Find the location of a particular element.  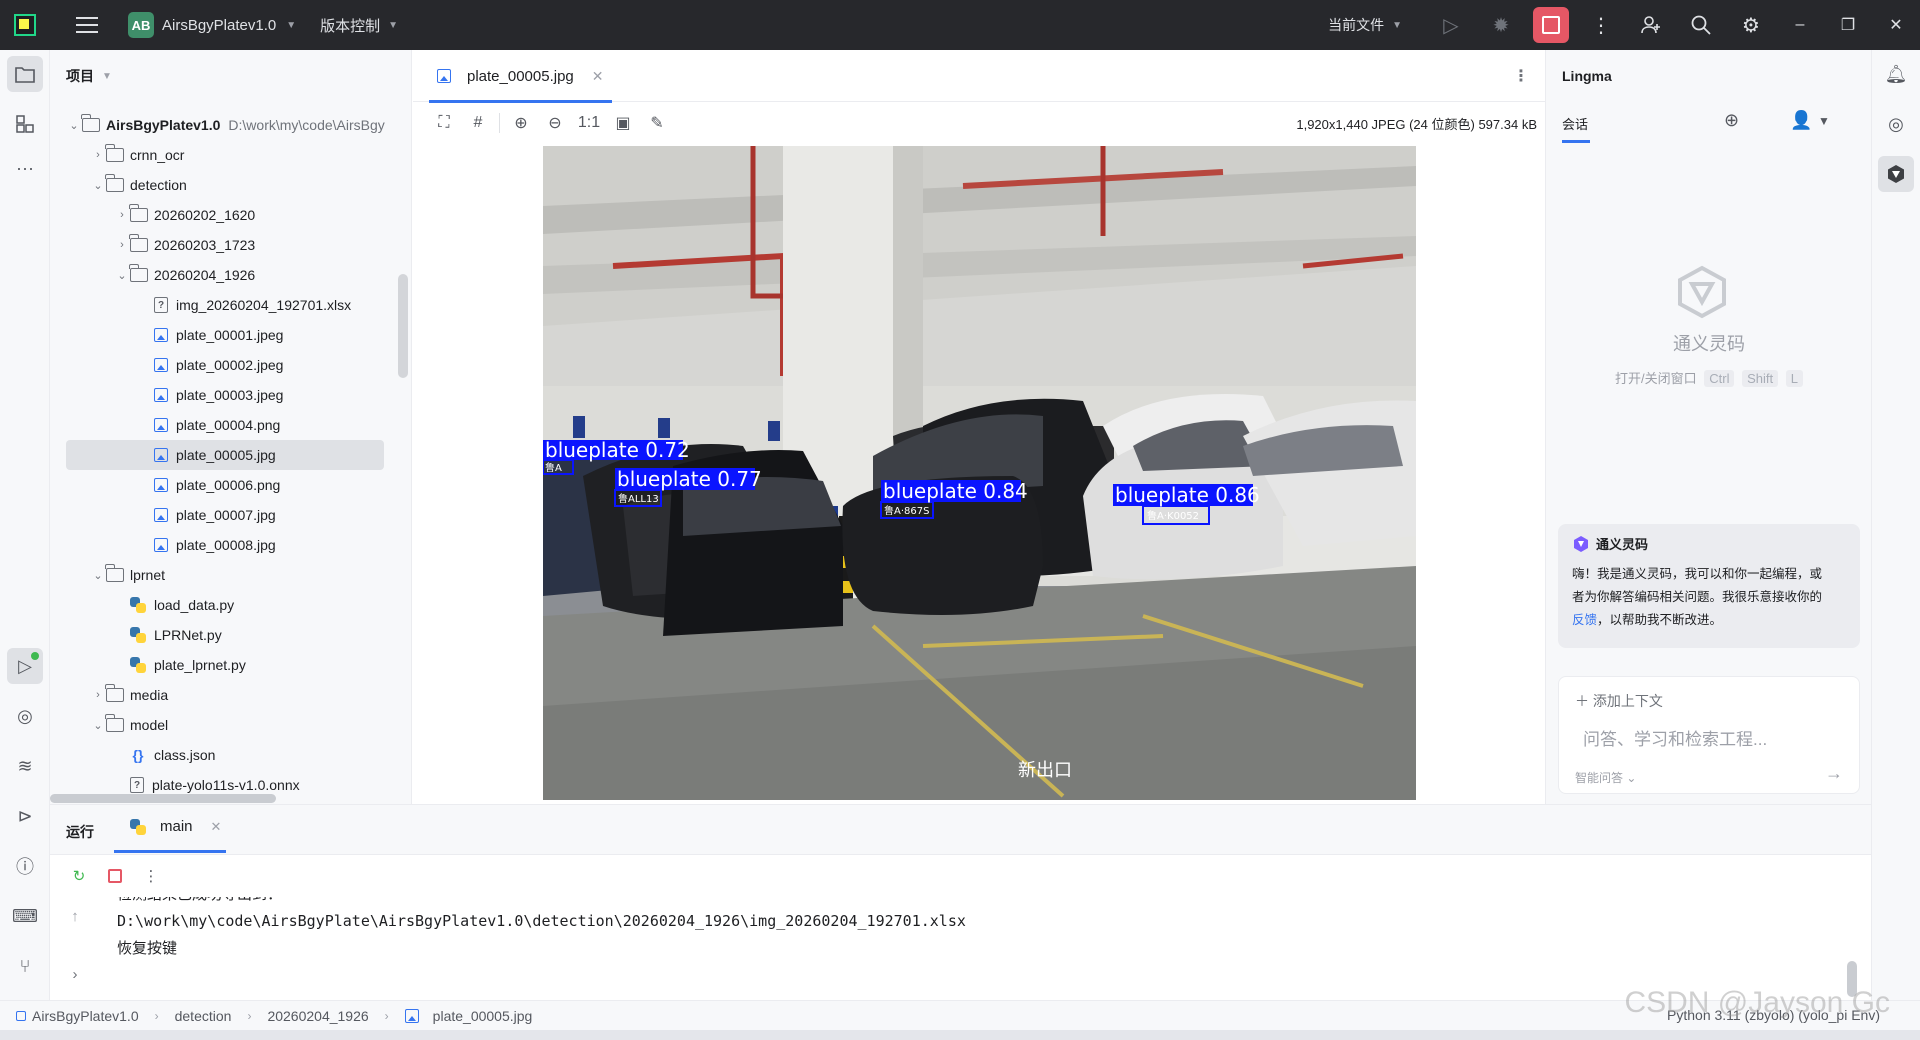

tree-item-label: plate_lprnet.py is located at coordinates (200, 665).